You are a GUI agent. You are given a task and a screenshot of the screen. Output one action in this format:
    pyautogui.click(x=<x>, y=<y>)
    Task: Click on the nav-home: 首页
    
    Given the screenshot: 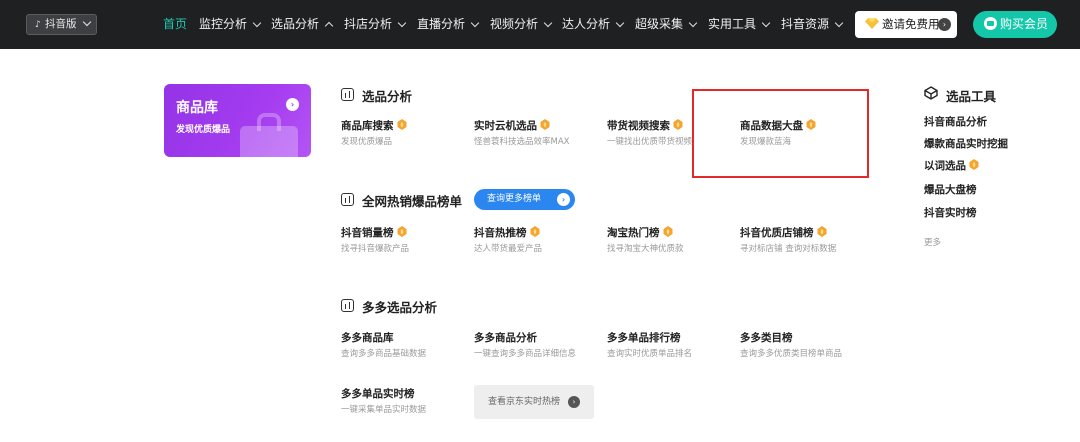 What is the action you would take?
    pyautogui.click(x=175, y=25)
    